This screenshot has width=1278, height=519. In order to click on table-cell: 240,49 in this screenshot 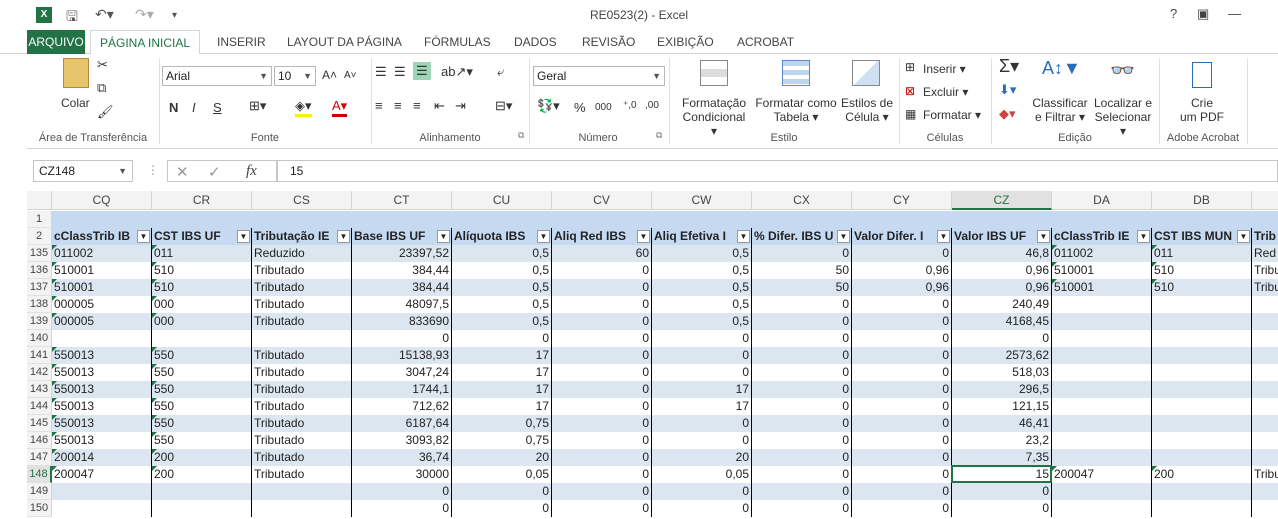, I will do `click(1002, 304)`.